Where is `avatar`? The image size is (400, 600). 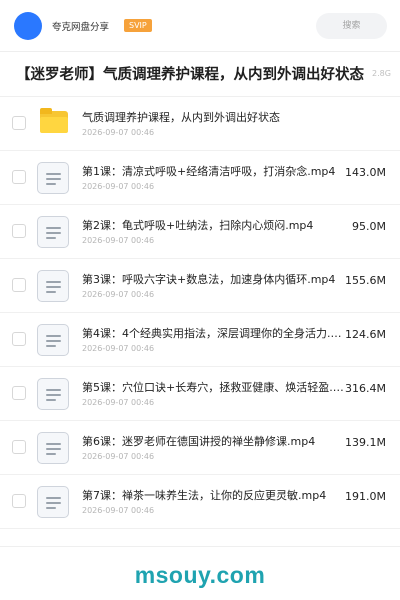 avatar is located at coordinates (28, 26).